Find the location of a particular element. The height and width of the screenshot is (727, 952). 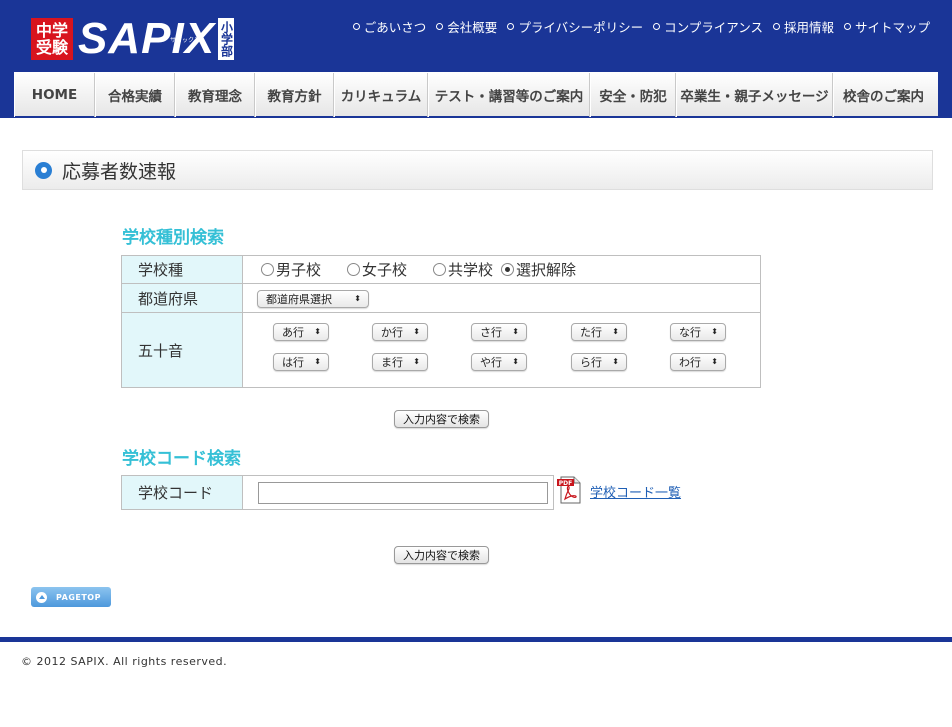

logo-badge: 中学 受験 is located at coordinates (52, 39).